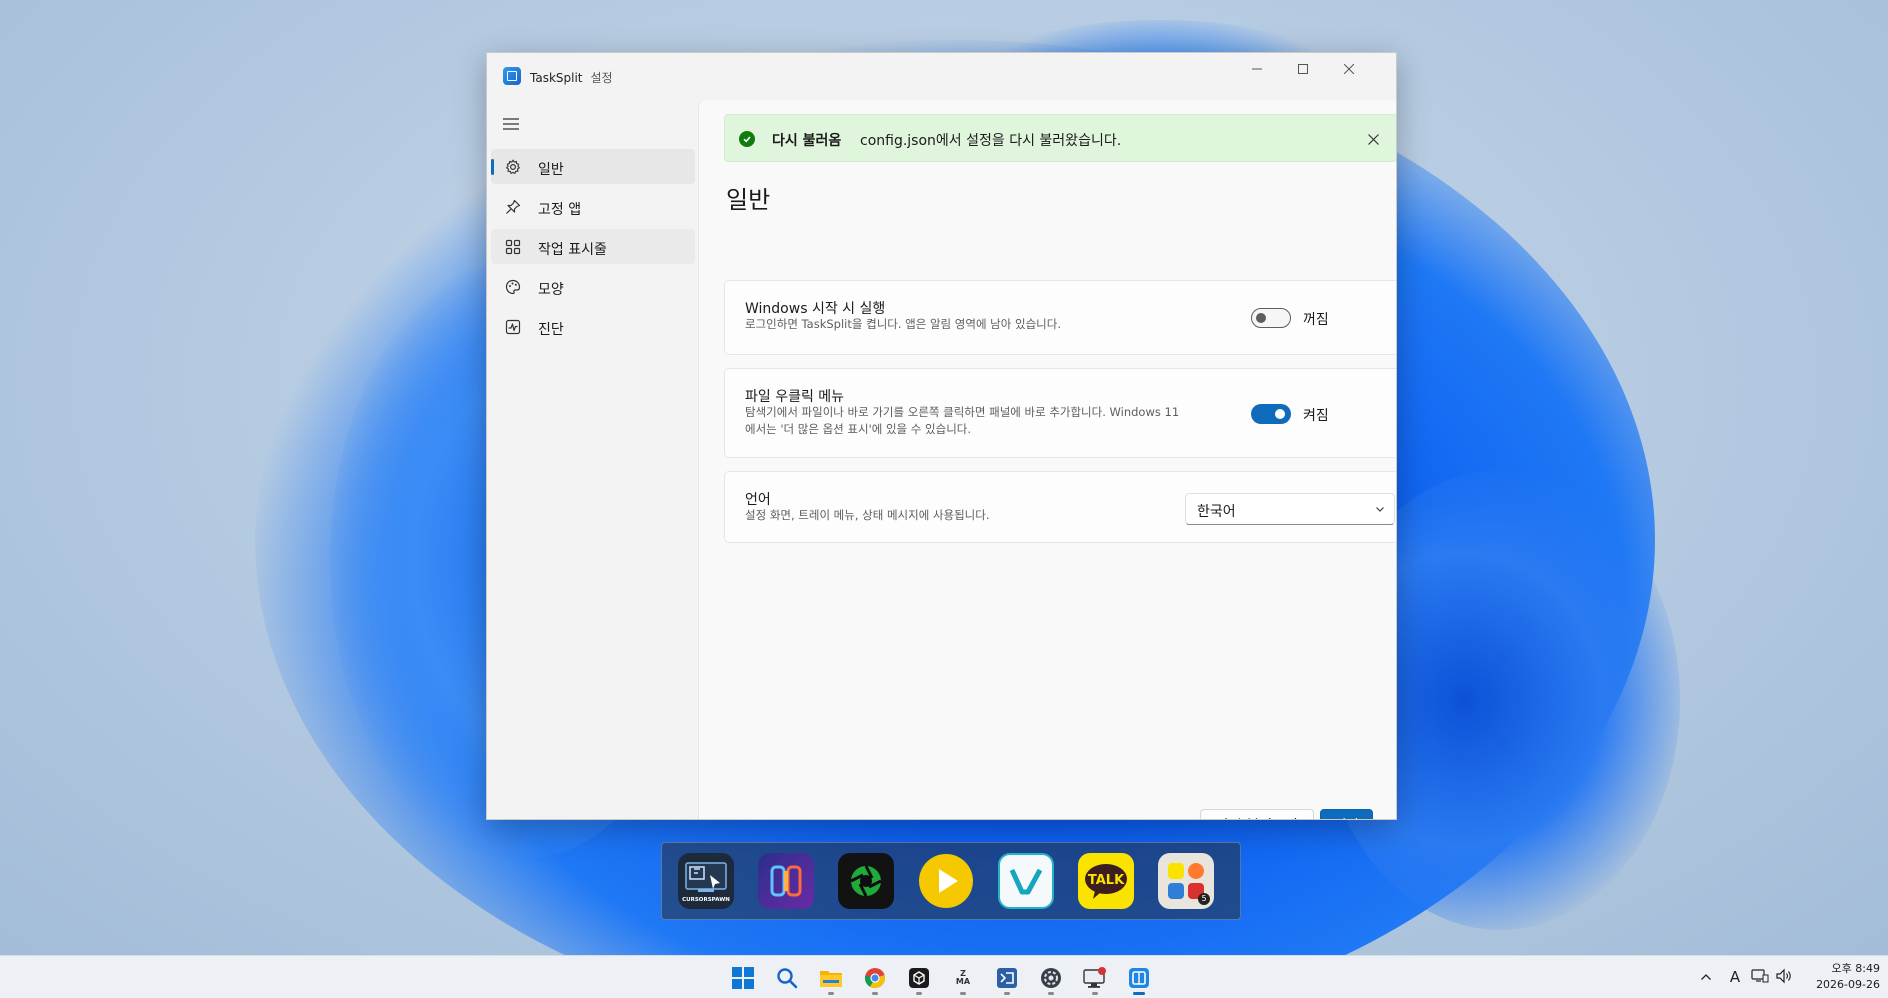 Image resolution: width=1888 pixels, height=998 pixels. I want to click on nav-item-pinned-apps: 고정 앱, so click(593, 206).